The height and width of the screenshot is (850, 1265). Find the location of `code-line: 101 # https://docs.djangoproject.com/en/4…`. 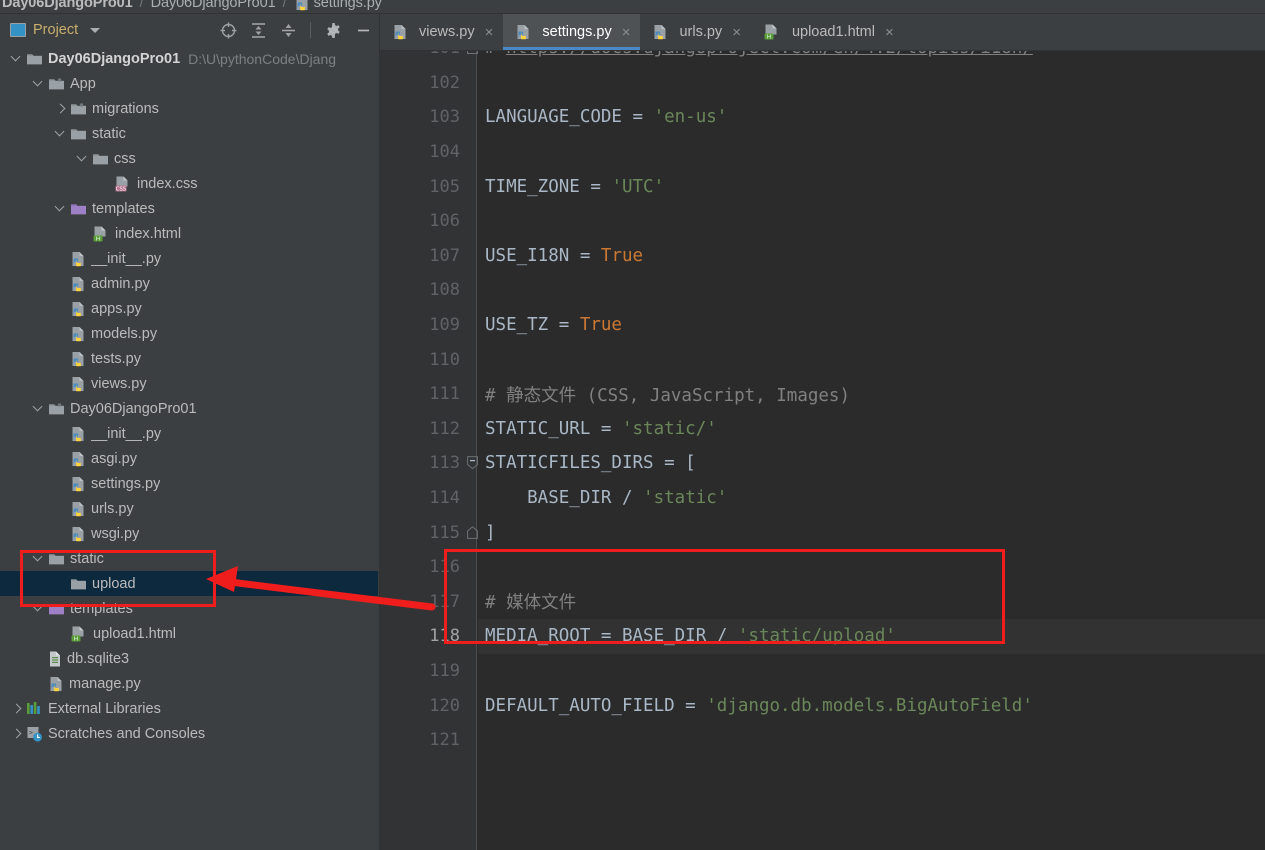

code-line: 101 # https://docs.djangoproject.com/en/4… is located at coordinates (822, 58).